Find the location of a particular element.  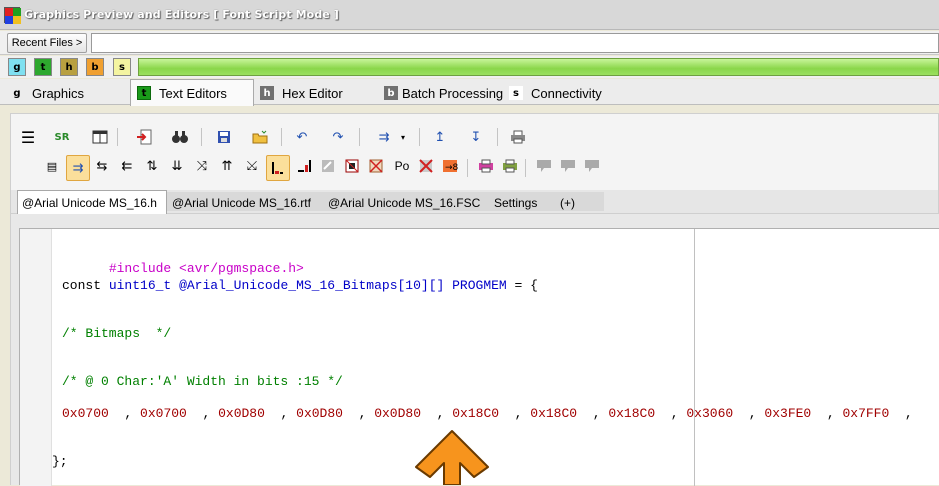

diagonal-arrows-icon: ⤨ is located at coordinates (202, 166).